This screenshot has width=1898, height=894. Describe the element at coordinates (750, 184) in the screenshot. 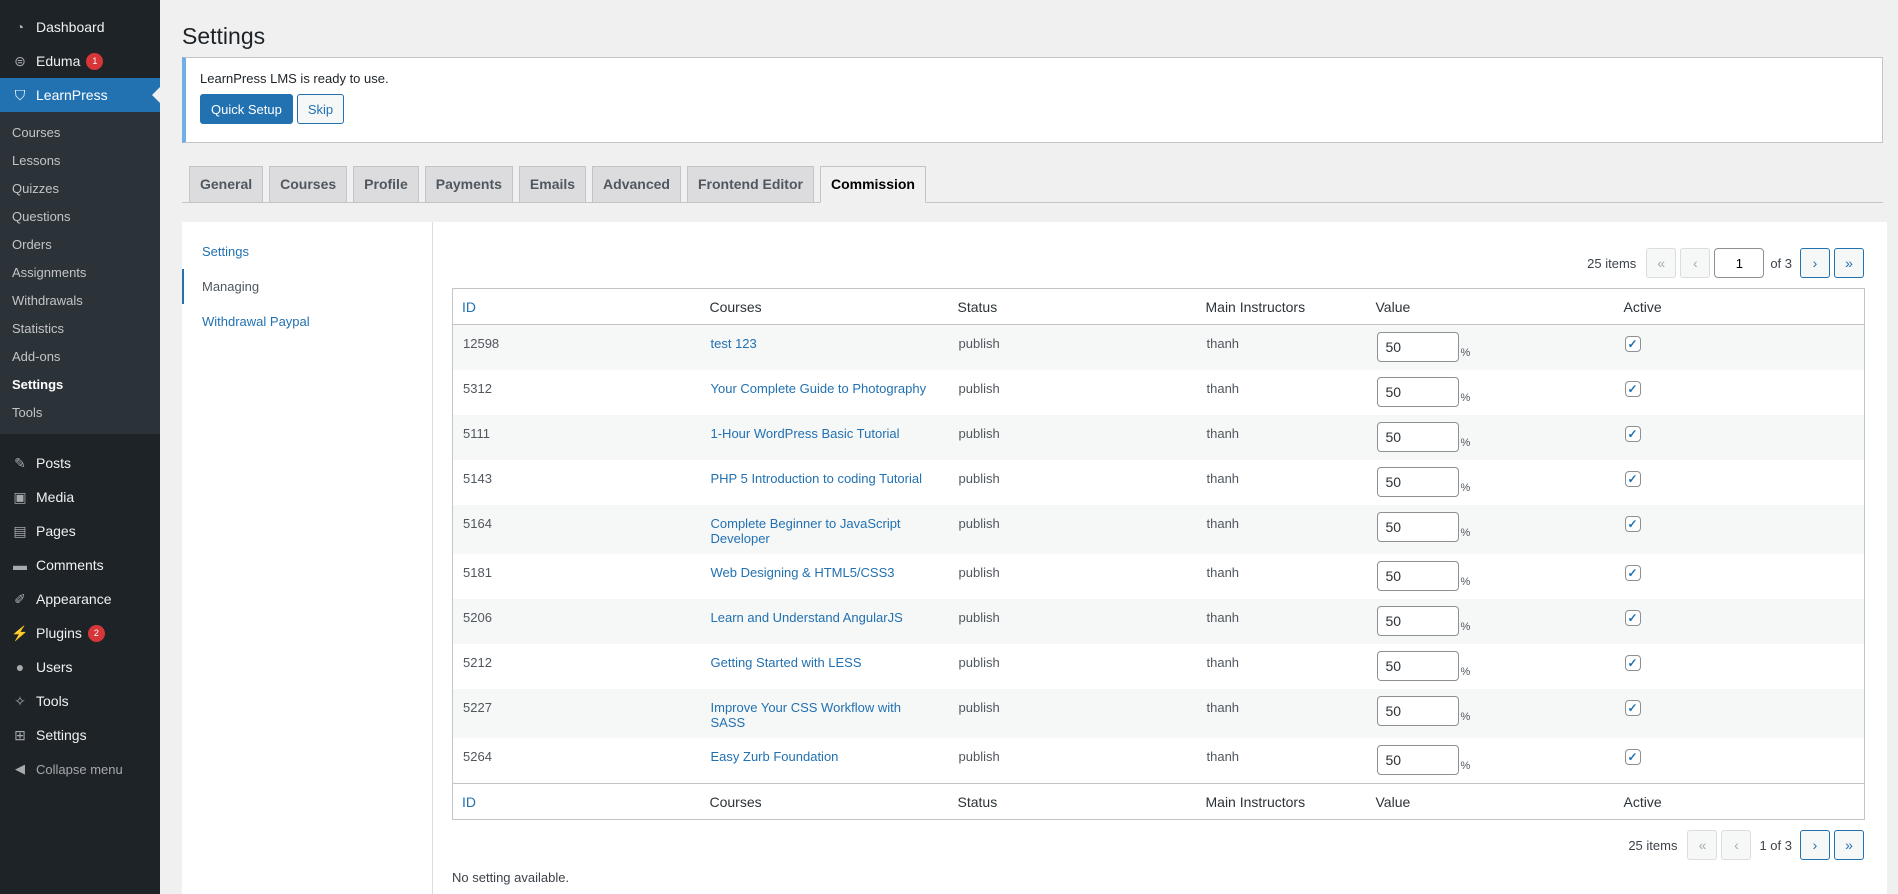

I see `tab-frontend-editor: Frontend Editor` at that location.